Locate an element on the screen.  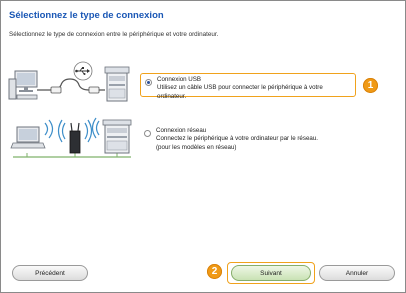
usb-icon is located at coordinates (83, 71).